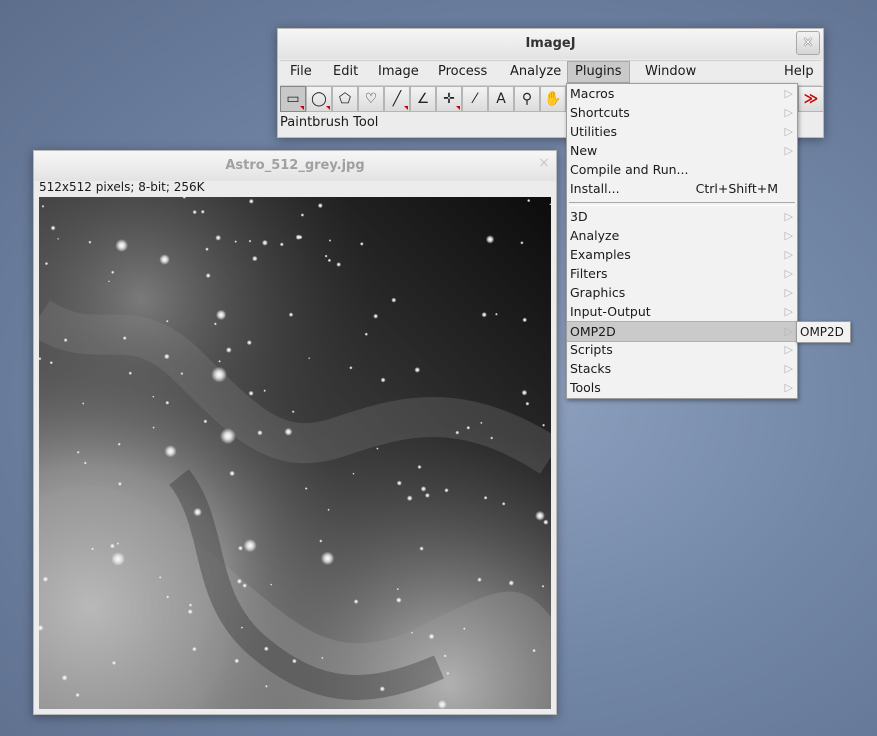 Image resolution: width=877 pixels, height=736 pixels. Describe the element at coordinates (550, 44) in the screenshot. I see `imagej-titlebar: ImageJ` at that location.